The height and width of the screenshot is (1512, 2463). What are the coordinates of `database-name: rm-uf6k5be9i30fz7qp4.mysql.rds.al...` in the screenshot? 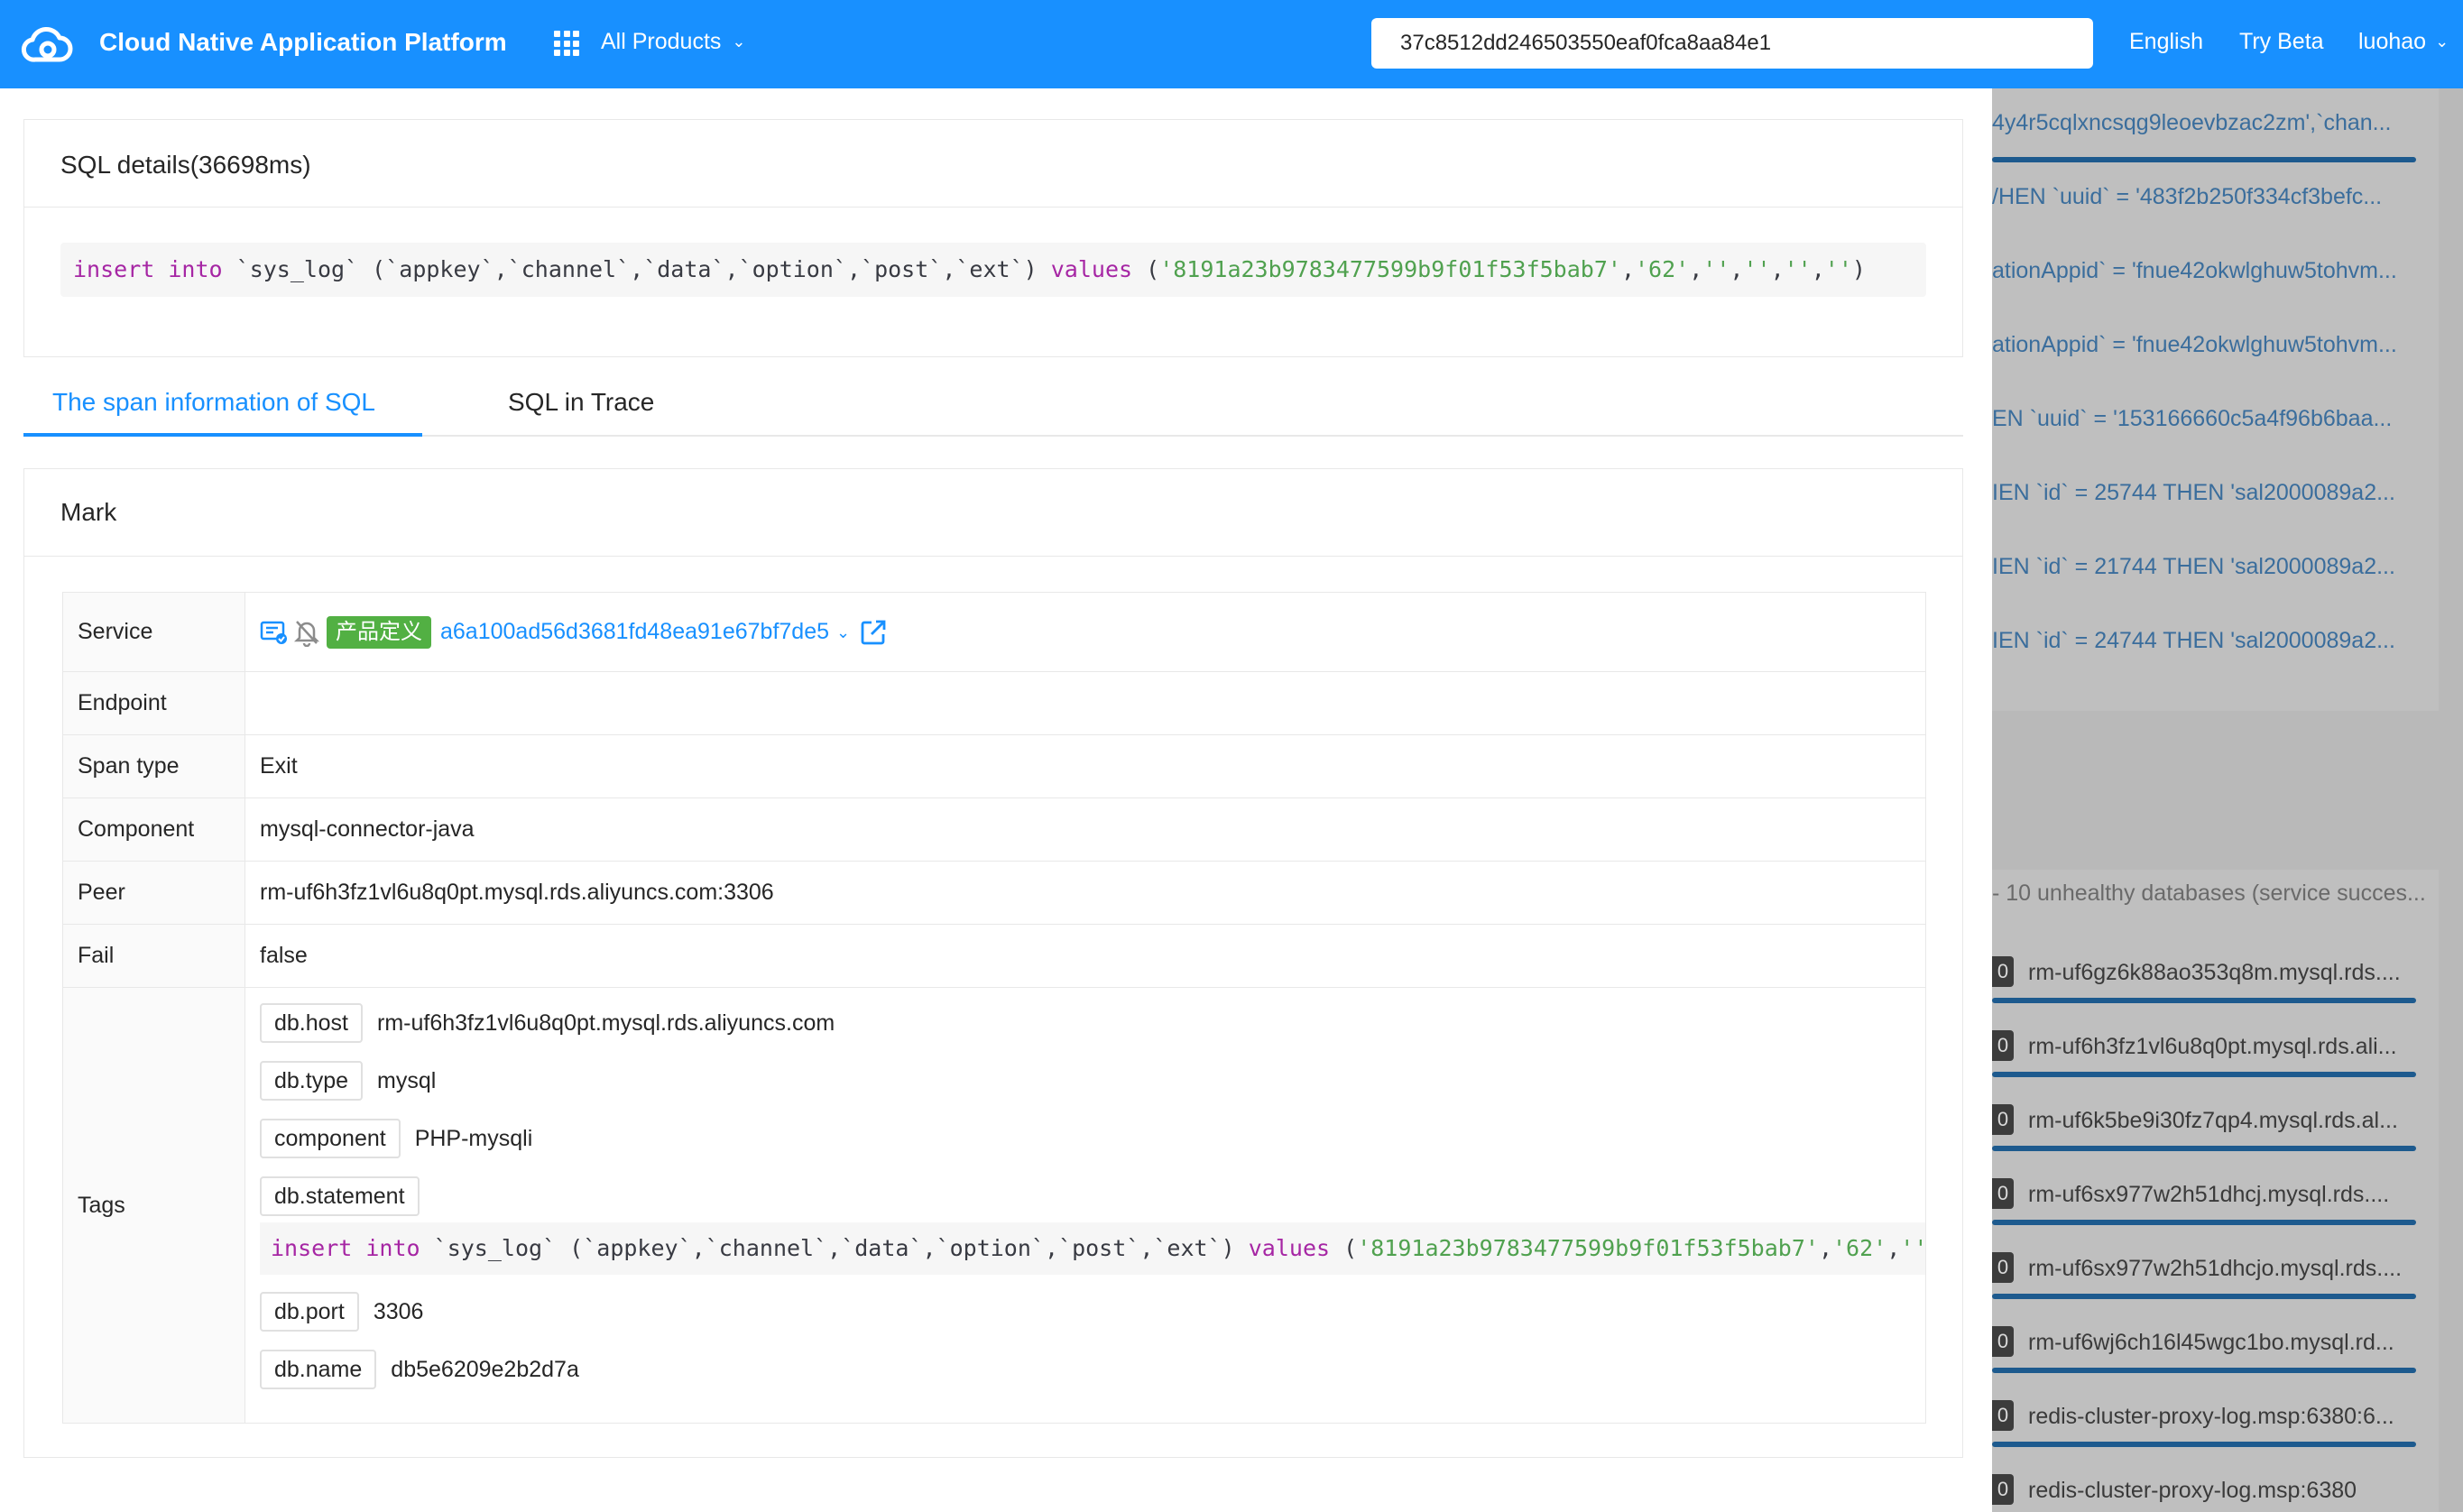 It's located at (2213, 1120).